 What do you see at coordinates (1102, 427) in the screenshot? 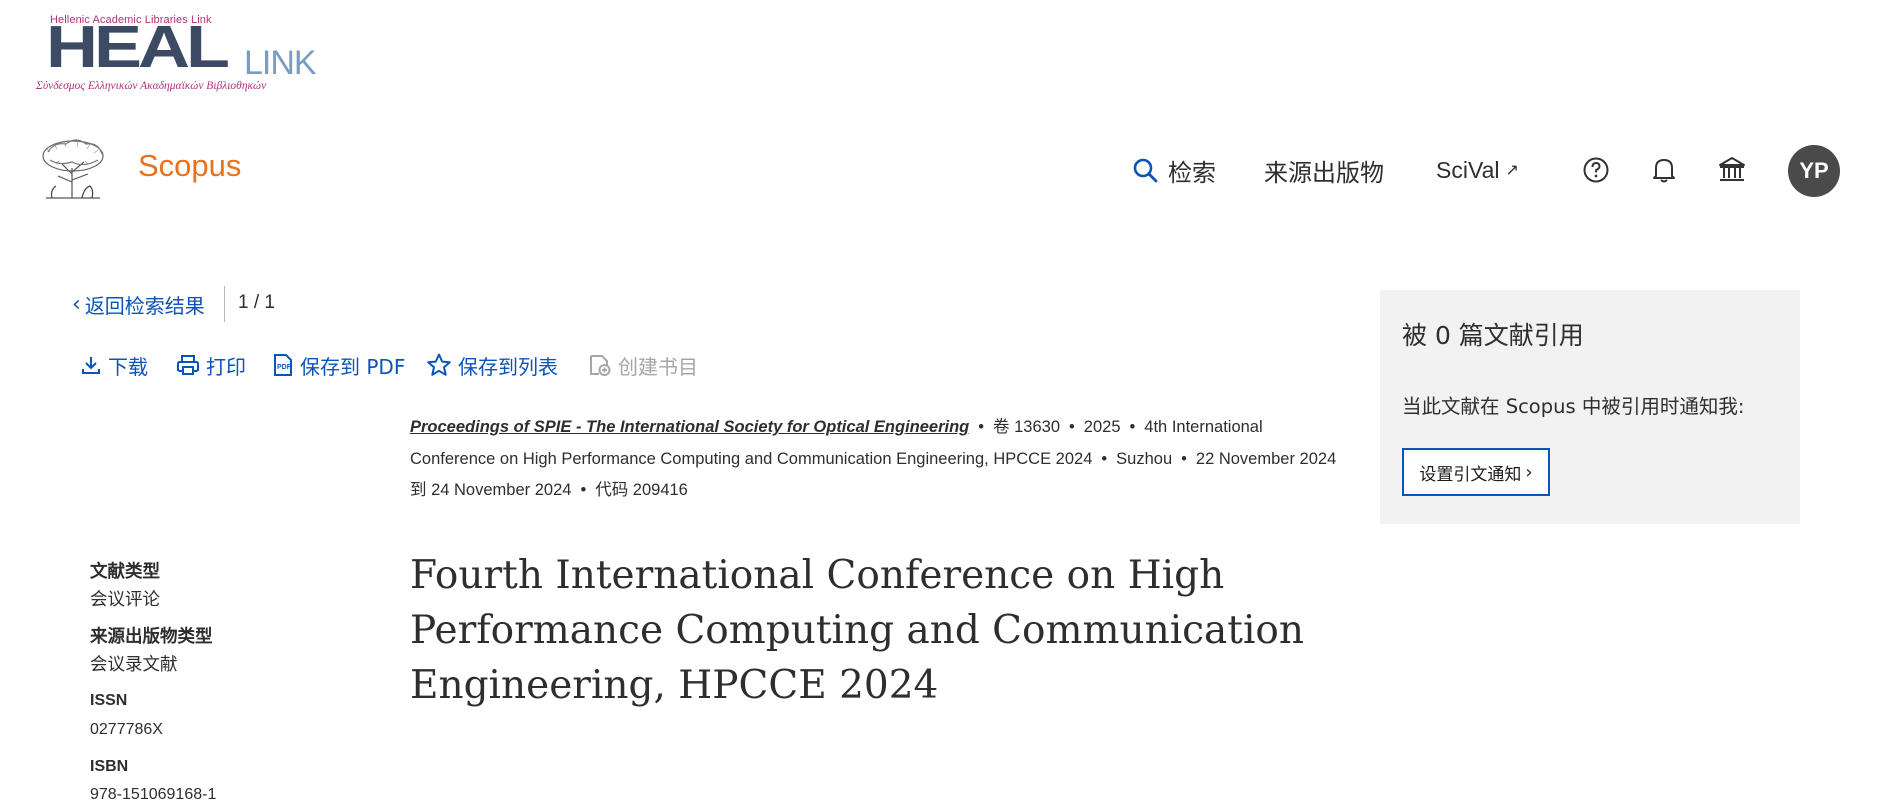
I see `year: 2025` at bounding box center [1102, 427].